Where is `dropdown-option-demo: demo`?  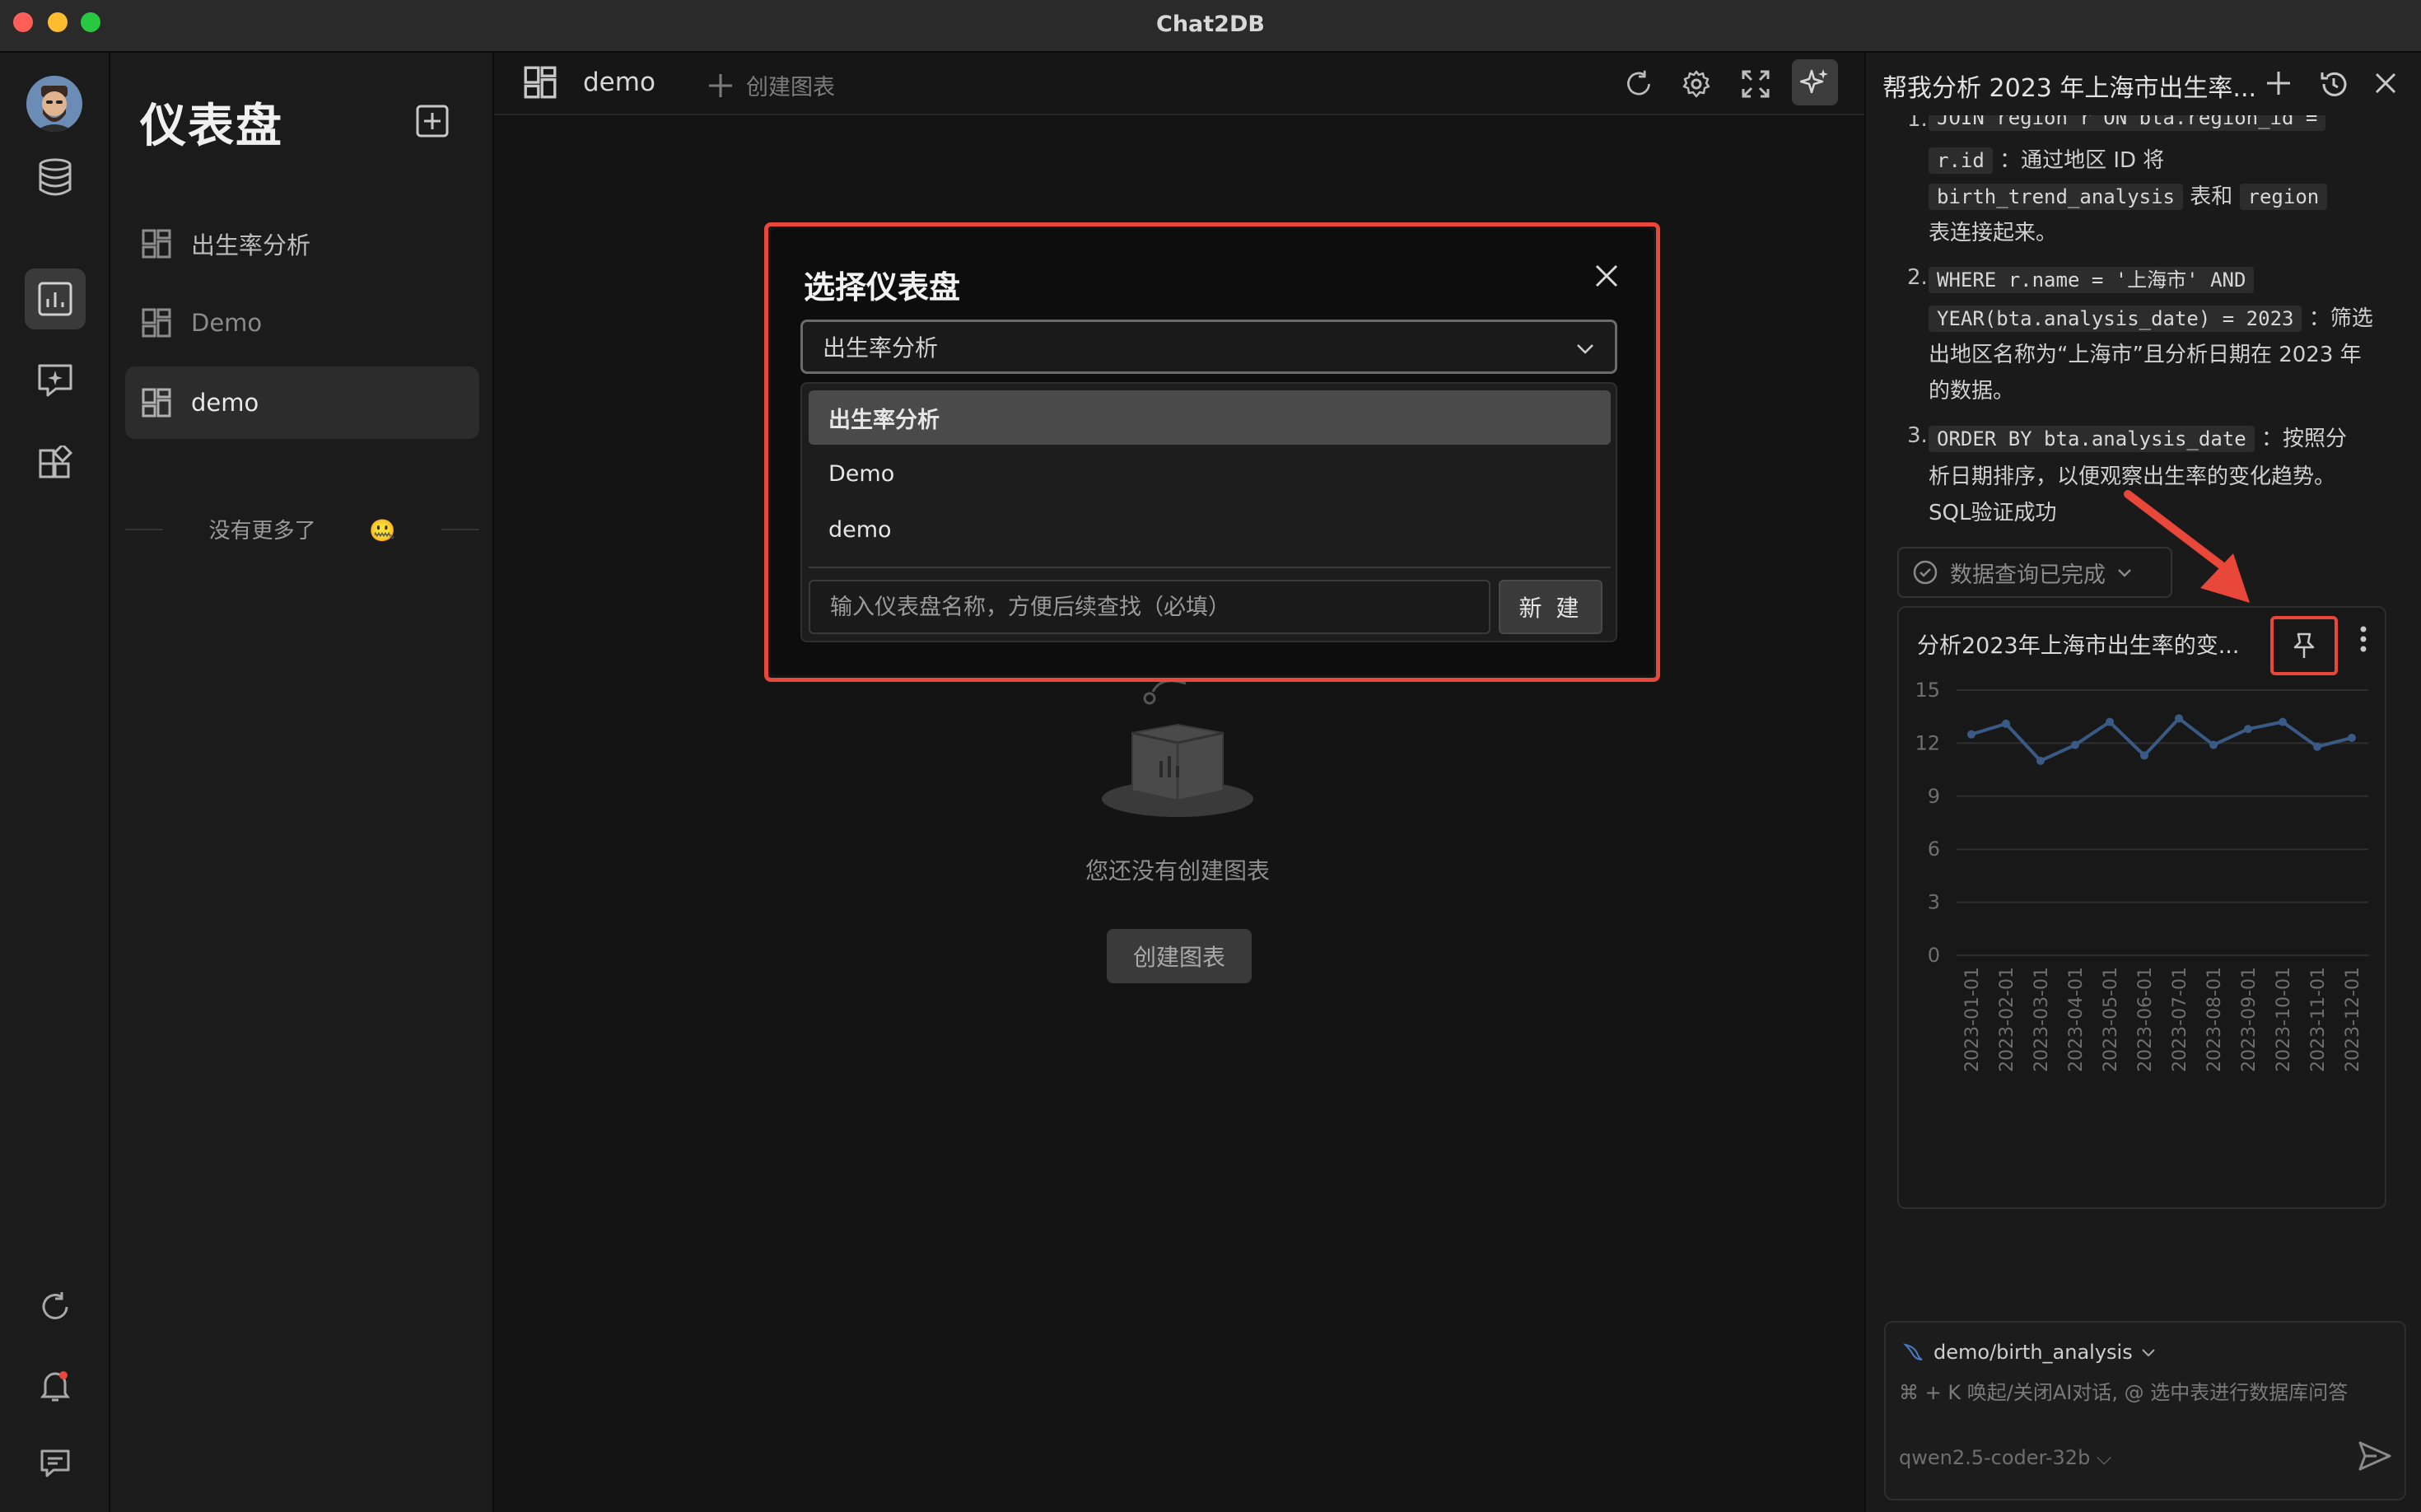 dropdown-option-demo: demo is located at coordinates (1210, 529).